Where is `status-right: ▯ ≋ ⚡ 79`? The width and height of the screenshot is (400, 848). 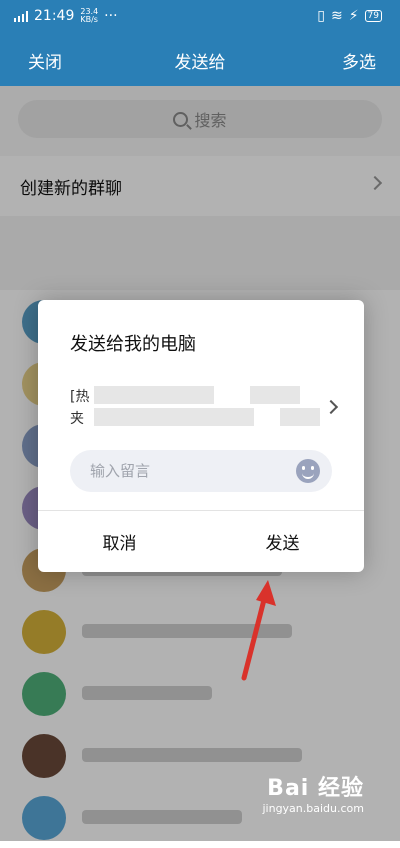
status-right: ▯ ≋ ⚡ 79 is located at coordinates (349, 16).